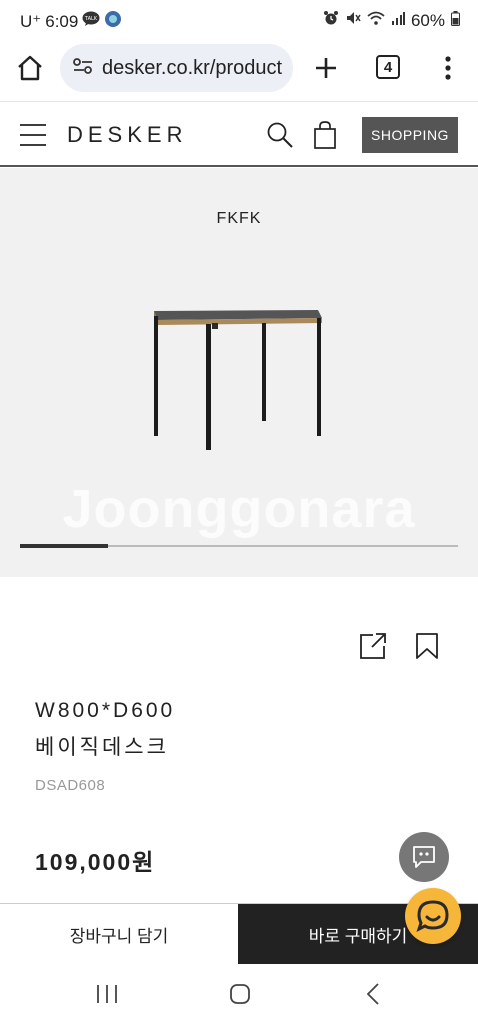 Image resolution: width=478 pixels, height=1024 pixels. Describe the element at coordinates (358, 936) in the screenshot. I see `buy-now-label: 바로 구매하기` at that location.